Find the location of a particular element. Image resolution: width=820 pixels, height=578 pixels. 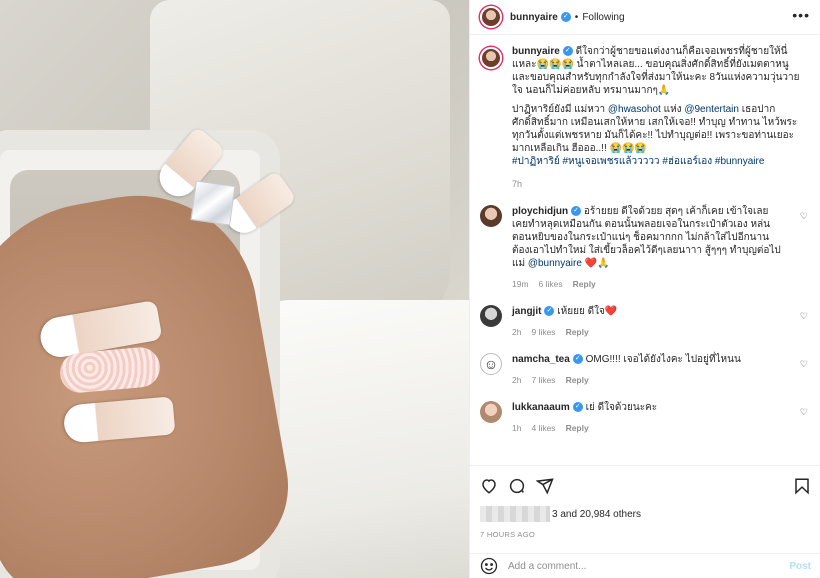

photo-diamond is located at coordinates (213, 203).